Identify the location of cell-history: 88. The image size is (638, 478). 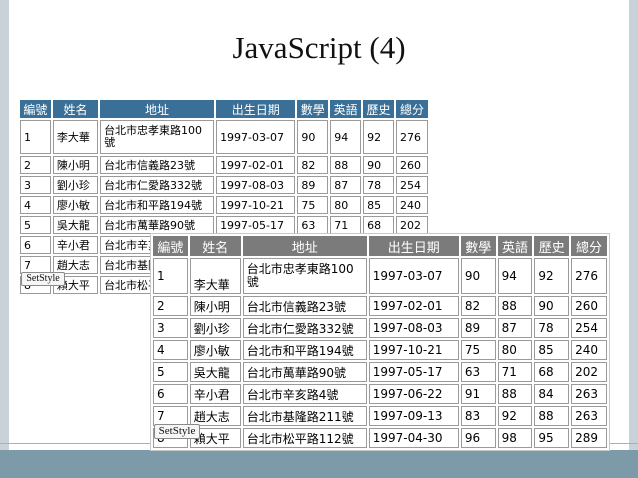
(552, 416).